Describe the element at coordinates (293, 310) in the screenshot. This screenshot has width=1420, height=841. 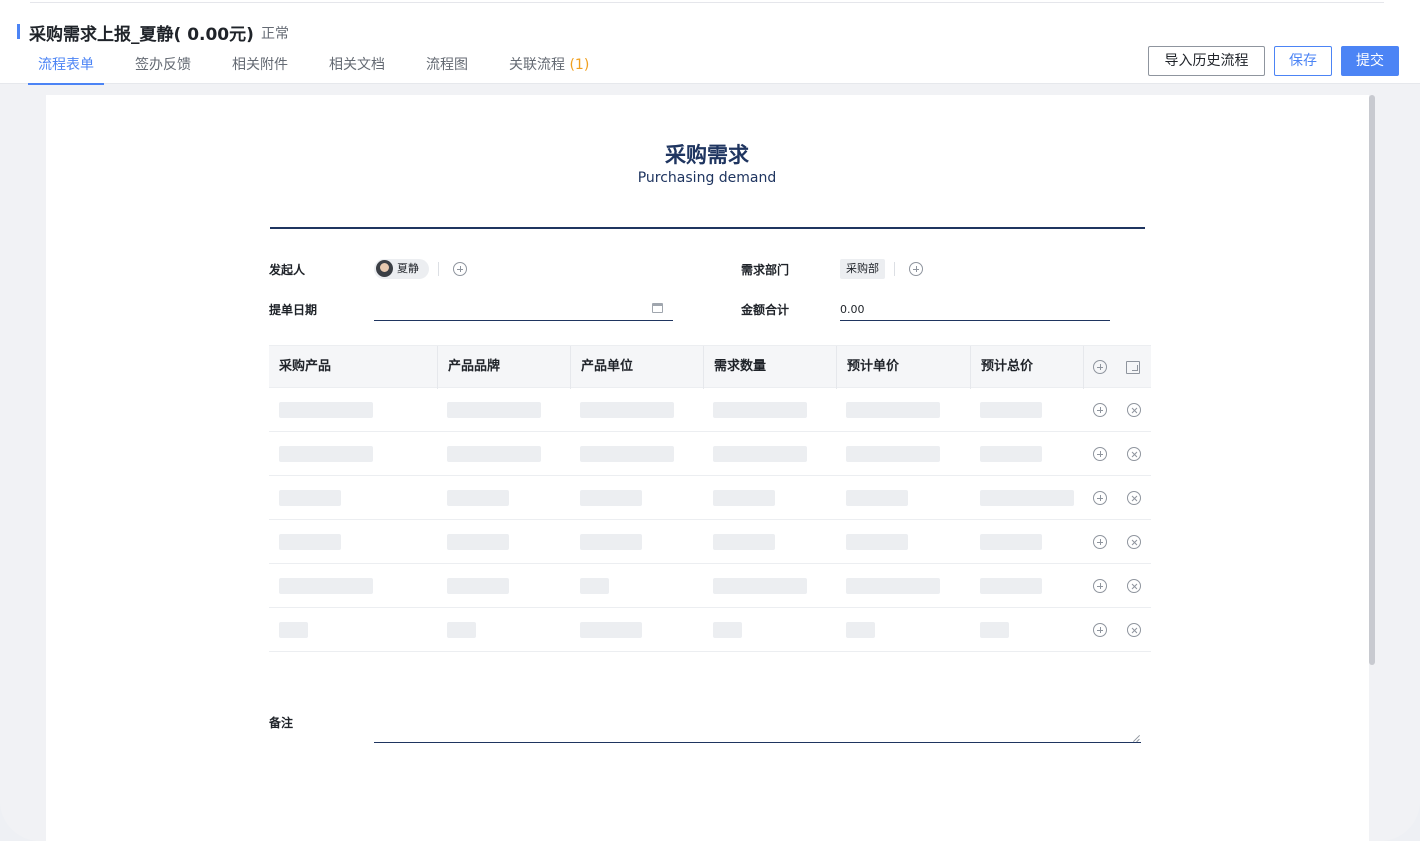
I see `date-label: 提单日期` at that location.